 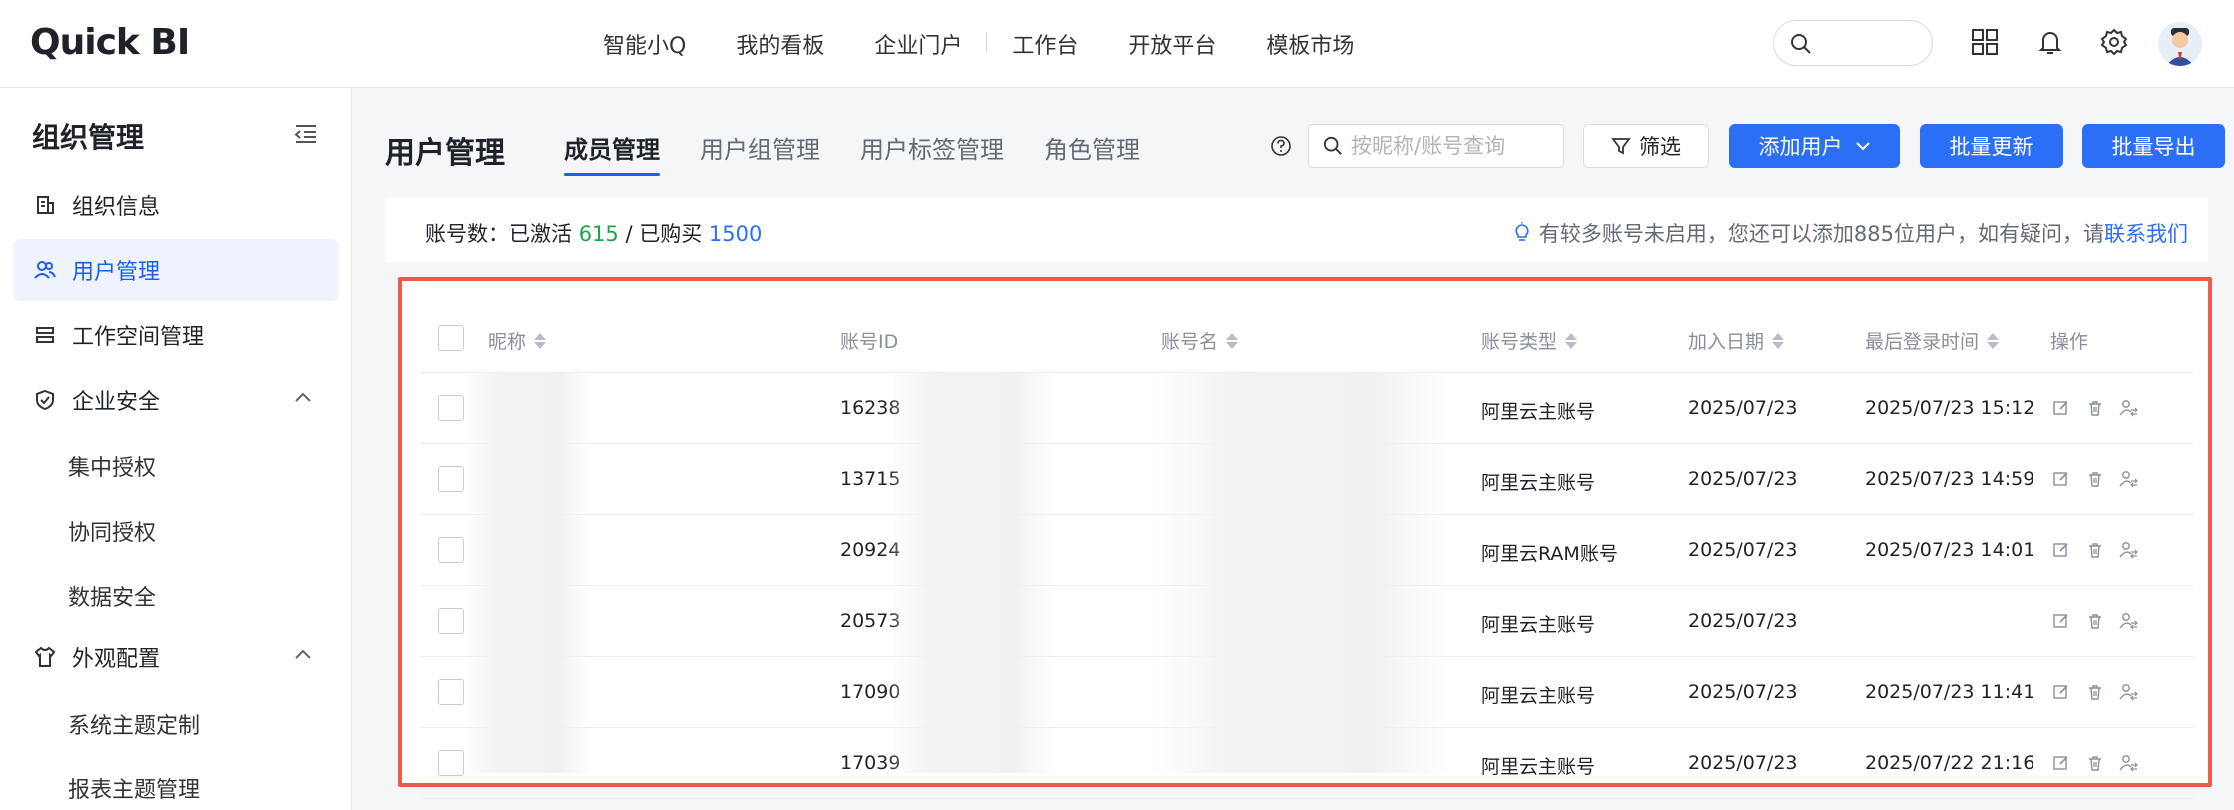 I want to click on column-header-account-type: 账号类型, so click(x=1529, y=340).